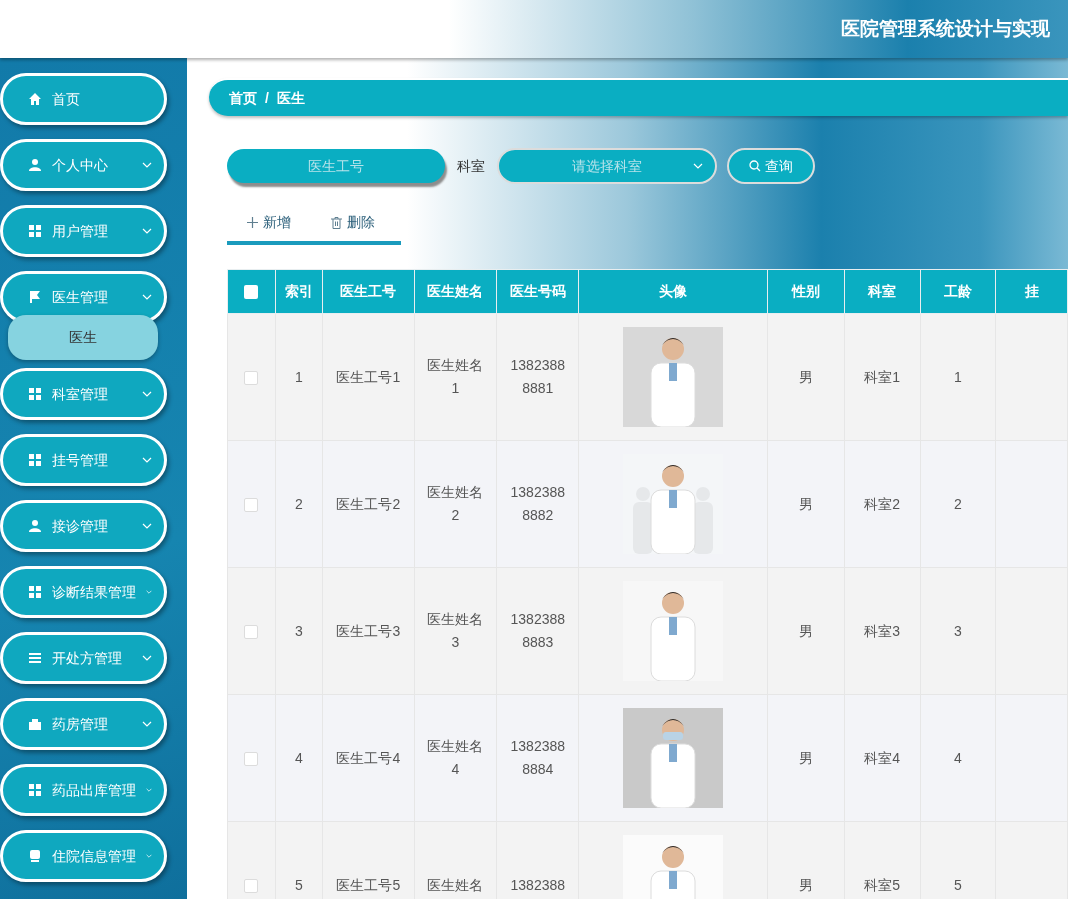  Describe the element at coordinates (299, 291) in the screenshot. I see `column-header: 索引` at that location.